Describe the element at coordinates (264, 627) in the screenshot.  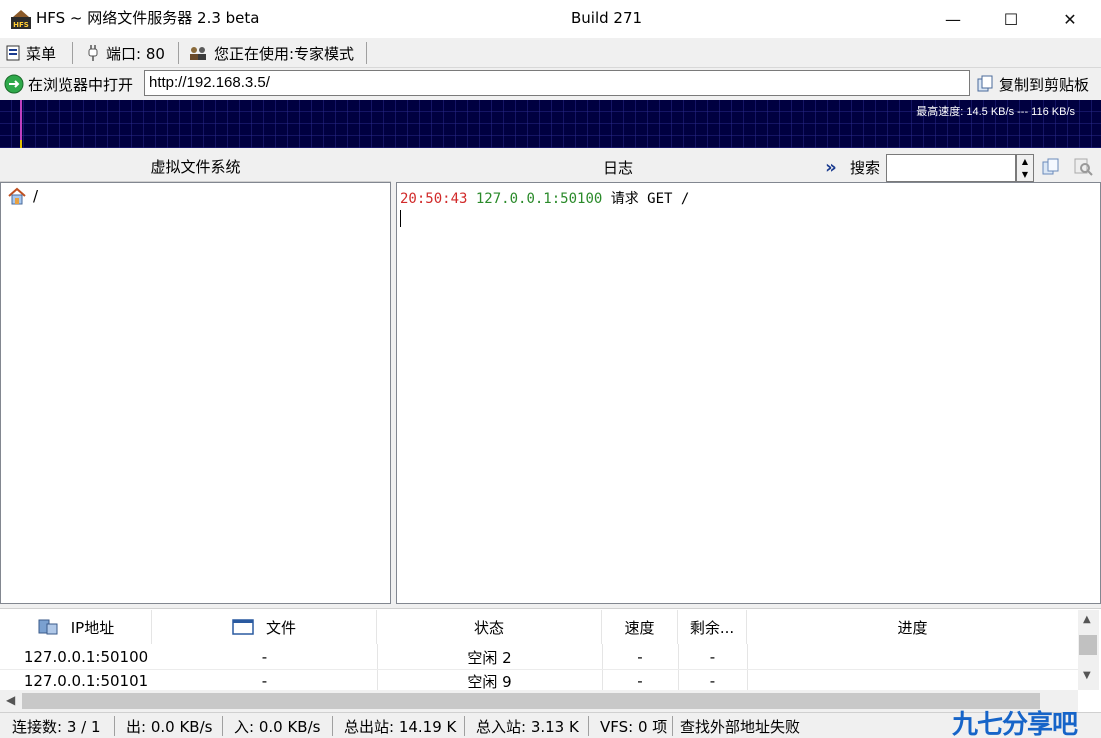
I see `column-header-file: 文件` at that location.